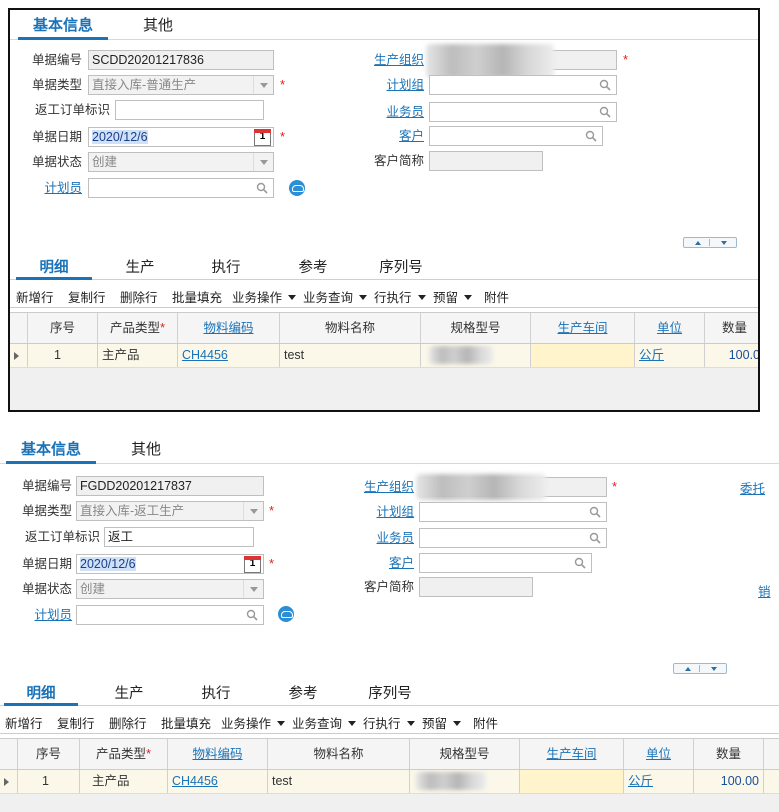 This screenshot has height=812, width=779. I want to click on tab-detail: 明细, so click(41, 694).